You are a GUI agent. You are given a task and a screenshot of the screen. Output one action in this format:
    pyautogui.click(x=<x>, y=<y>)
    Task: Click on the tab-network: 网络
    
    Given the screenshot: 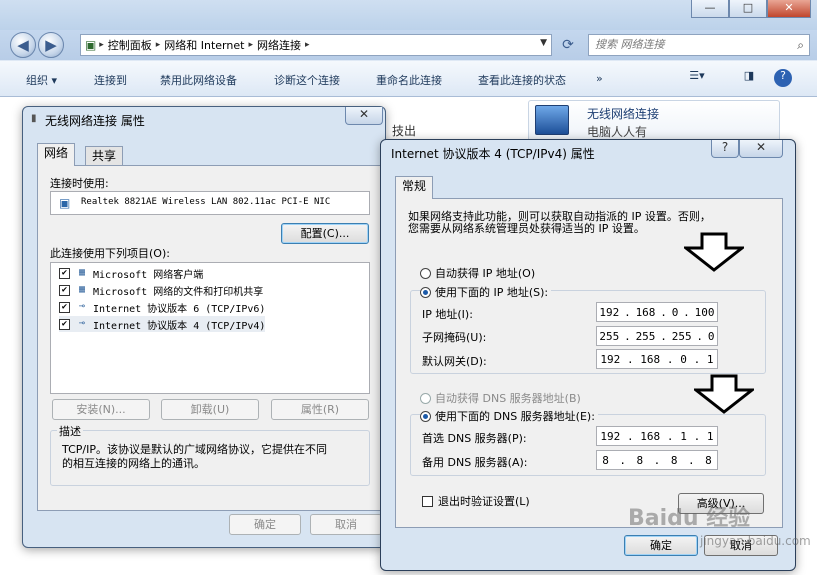 What is the action you would take?
    pyautogui.click(x=56, y=154)
    